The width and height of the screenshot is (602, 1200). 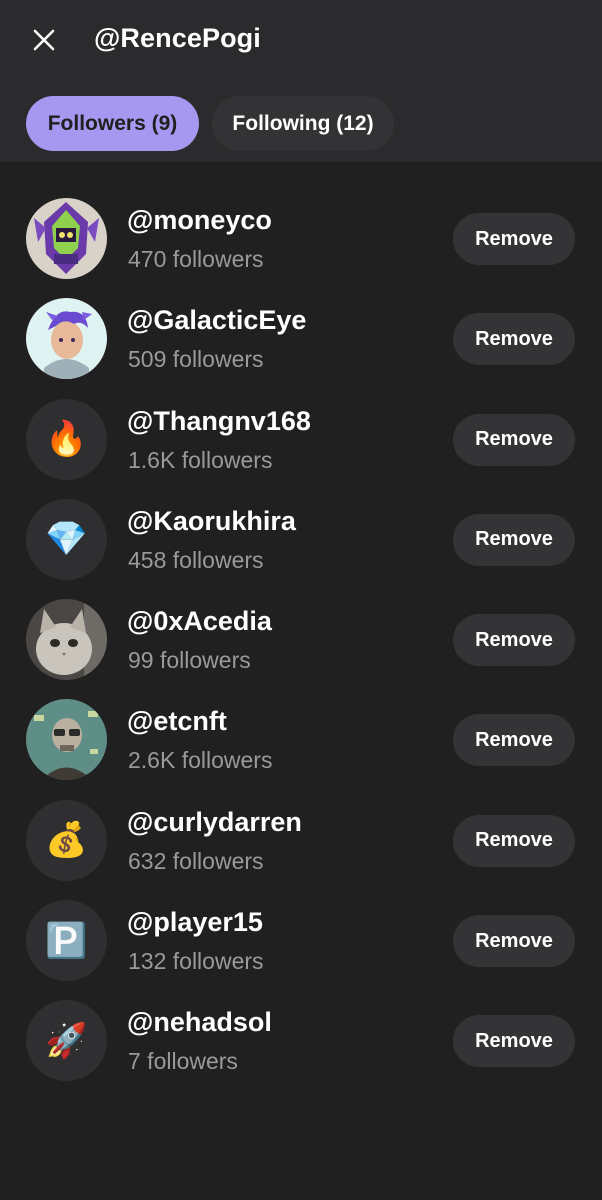 I want to click on robot-avatar-icon, so click(x=66, y=238).